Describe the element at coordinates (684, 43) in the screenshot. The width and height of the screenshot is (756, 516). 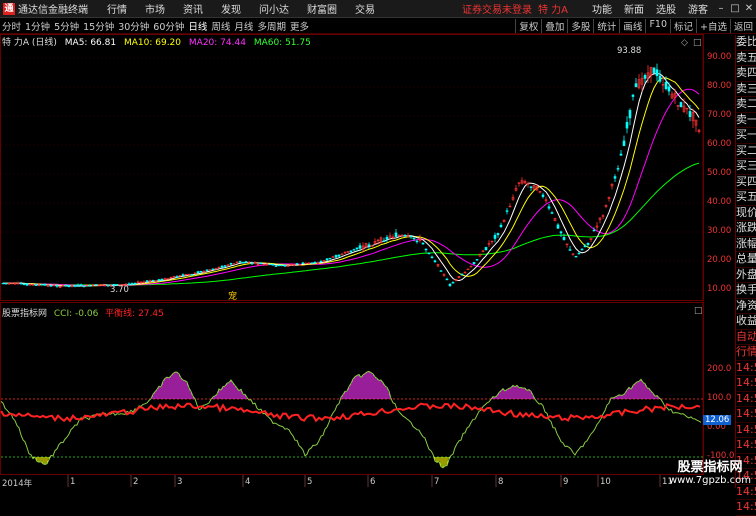
I see `main-chart-settings-icon: ◇` at that location.